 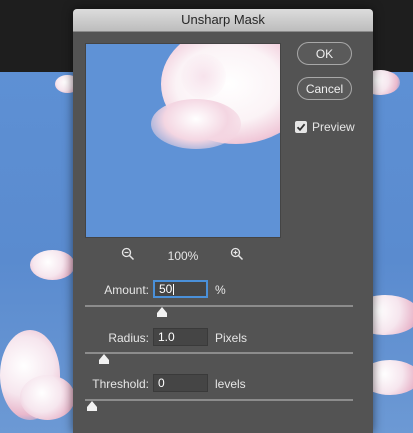 What do you see at coordinates (166, 289) in the screenshot?
I see `amount-value: 50` at bounding box center [166, 289].